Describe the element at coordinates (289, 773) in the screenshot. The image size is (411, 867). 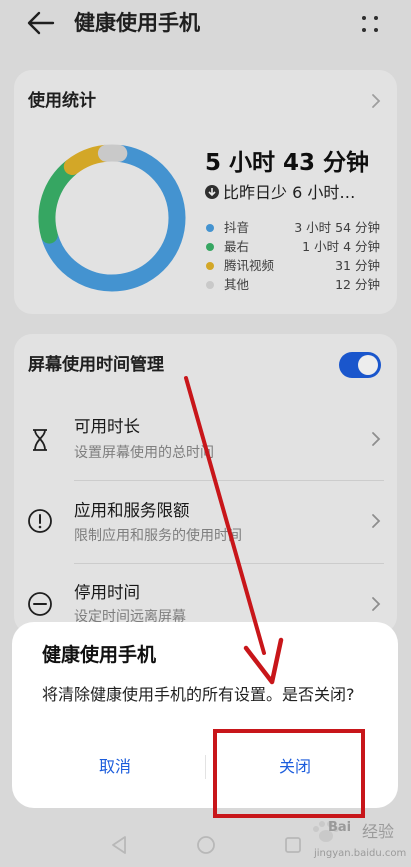
I see `annotation-highlight-box` at that location.